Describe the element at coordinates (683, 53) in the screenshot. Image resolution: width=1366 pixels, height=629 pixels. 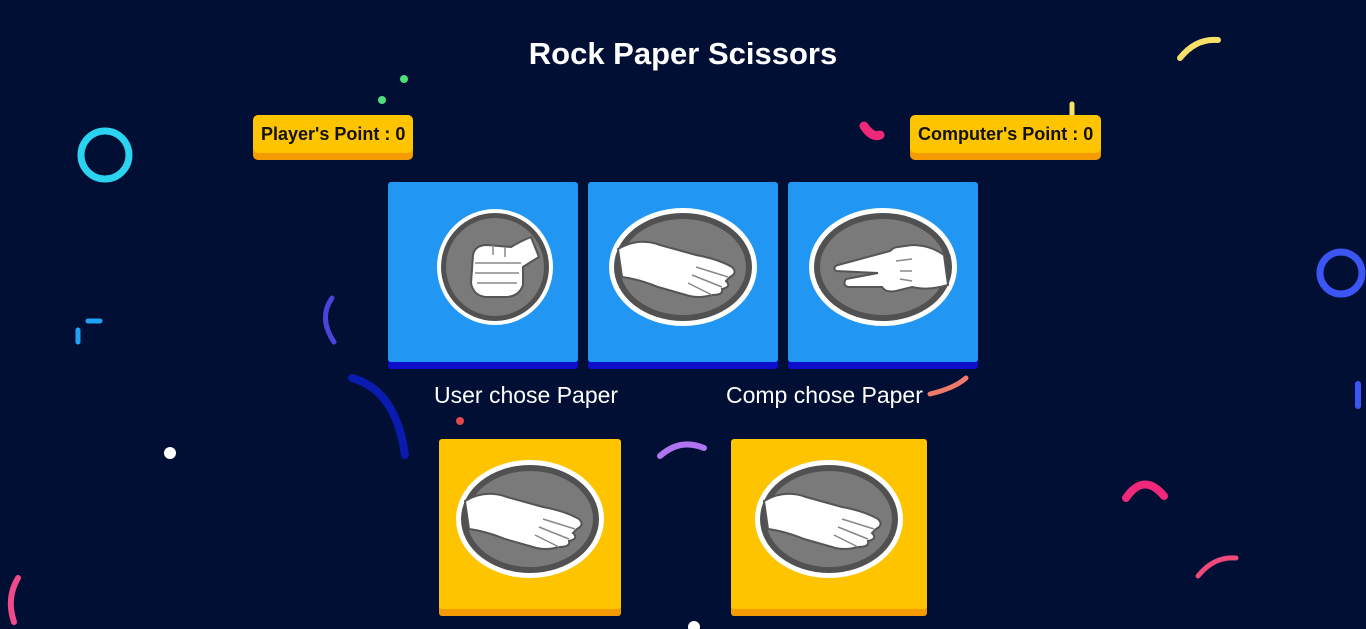
I see `page-title: Rock Paper Scissors` at that location.